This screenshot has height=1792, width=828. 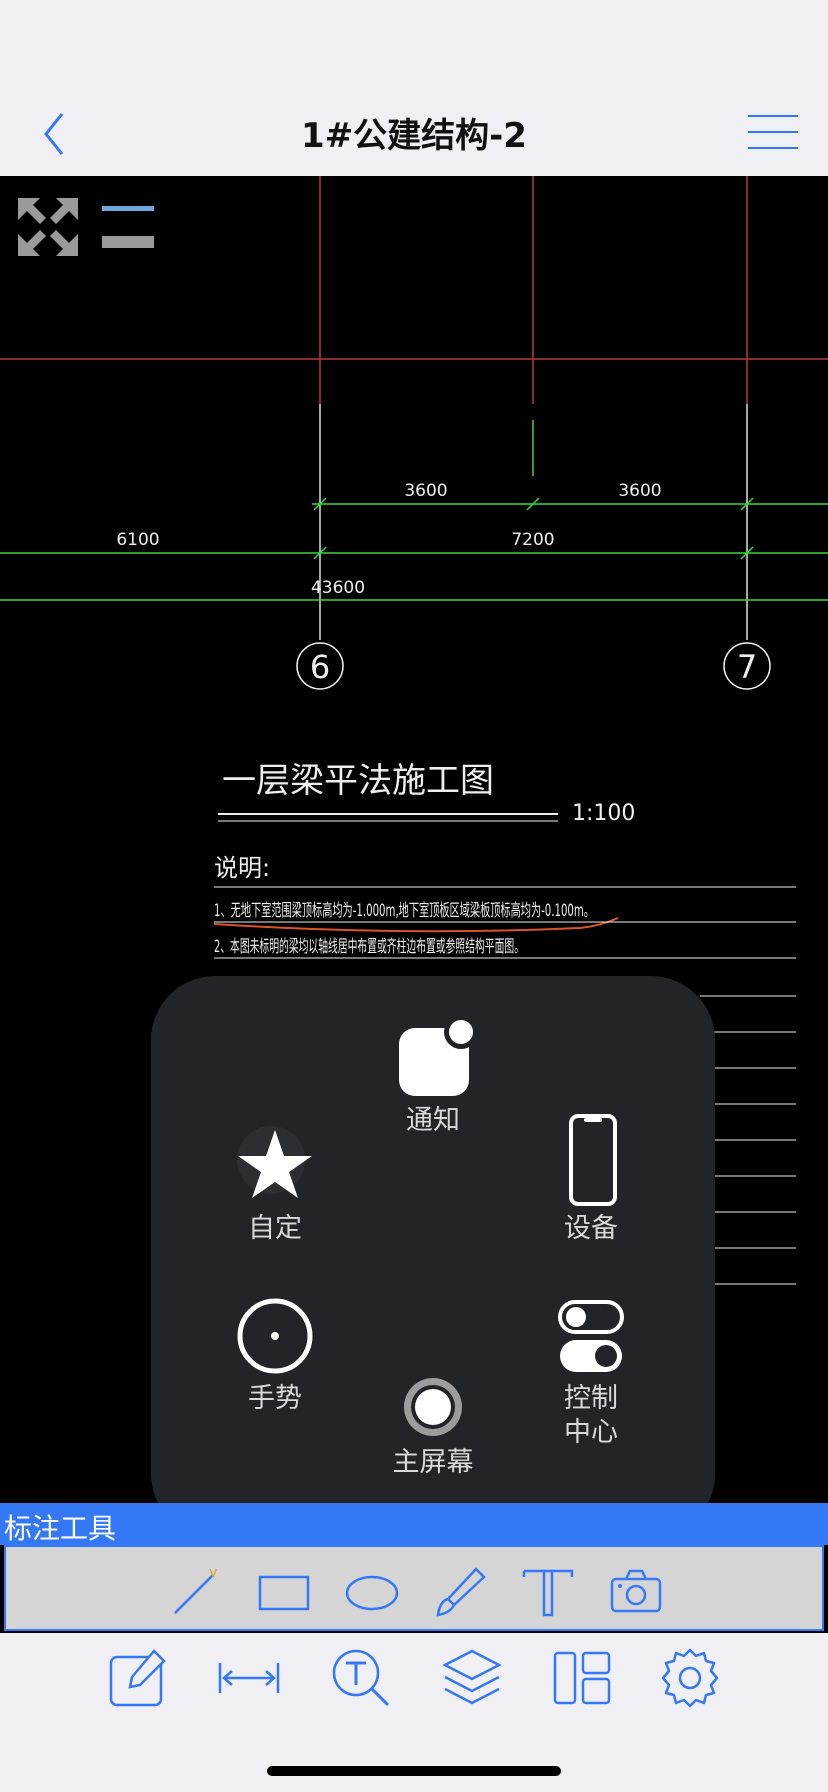 I want to click on line-tool-button: v, so click(x=197, y=1591).